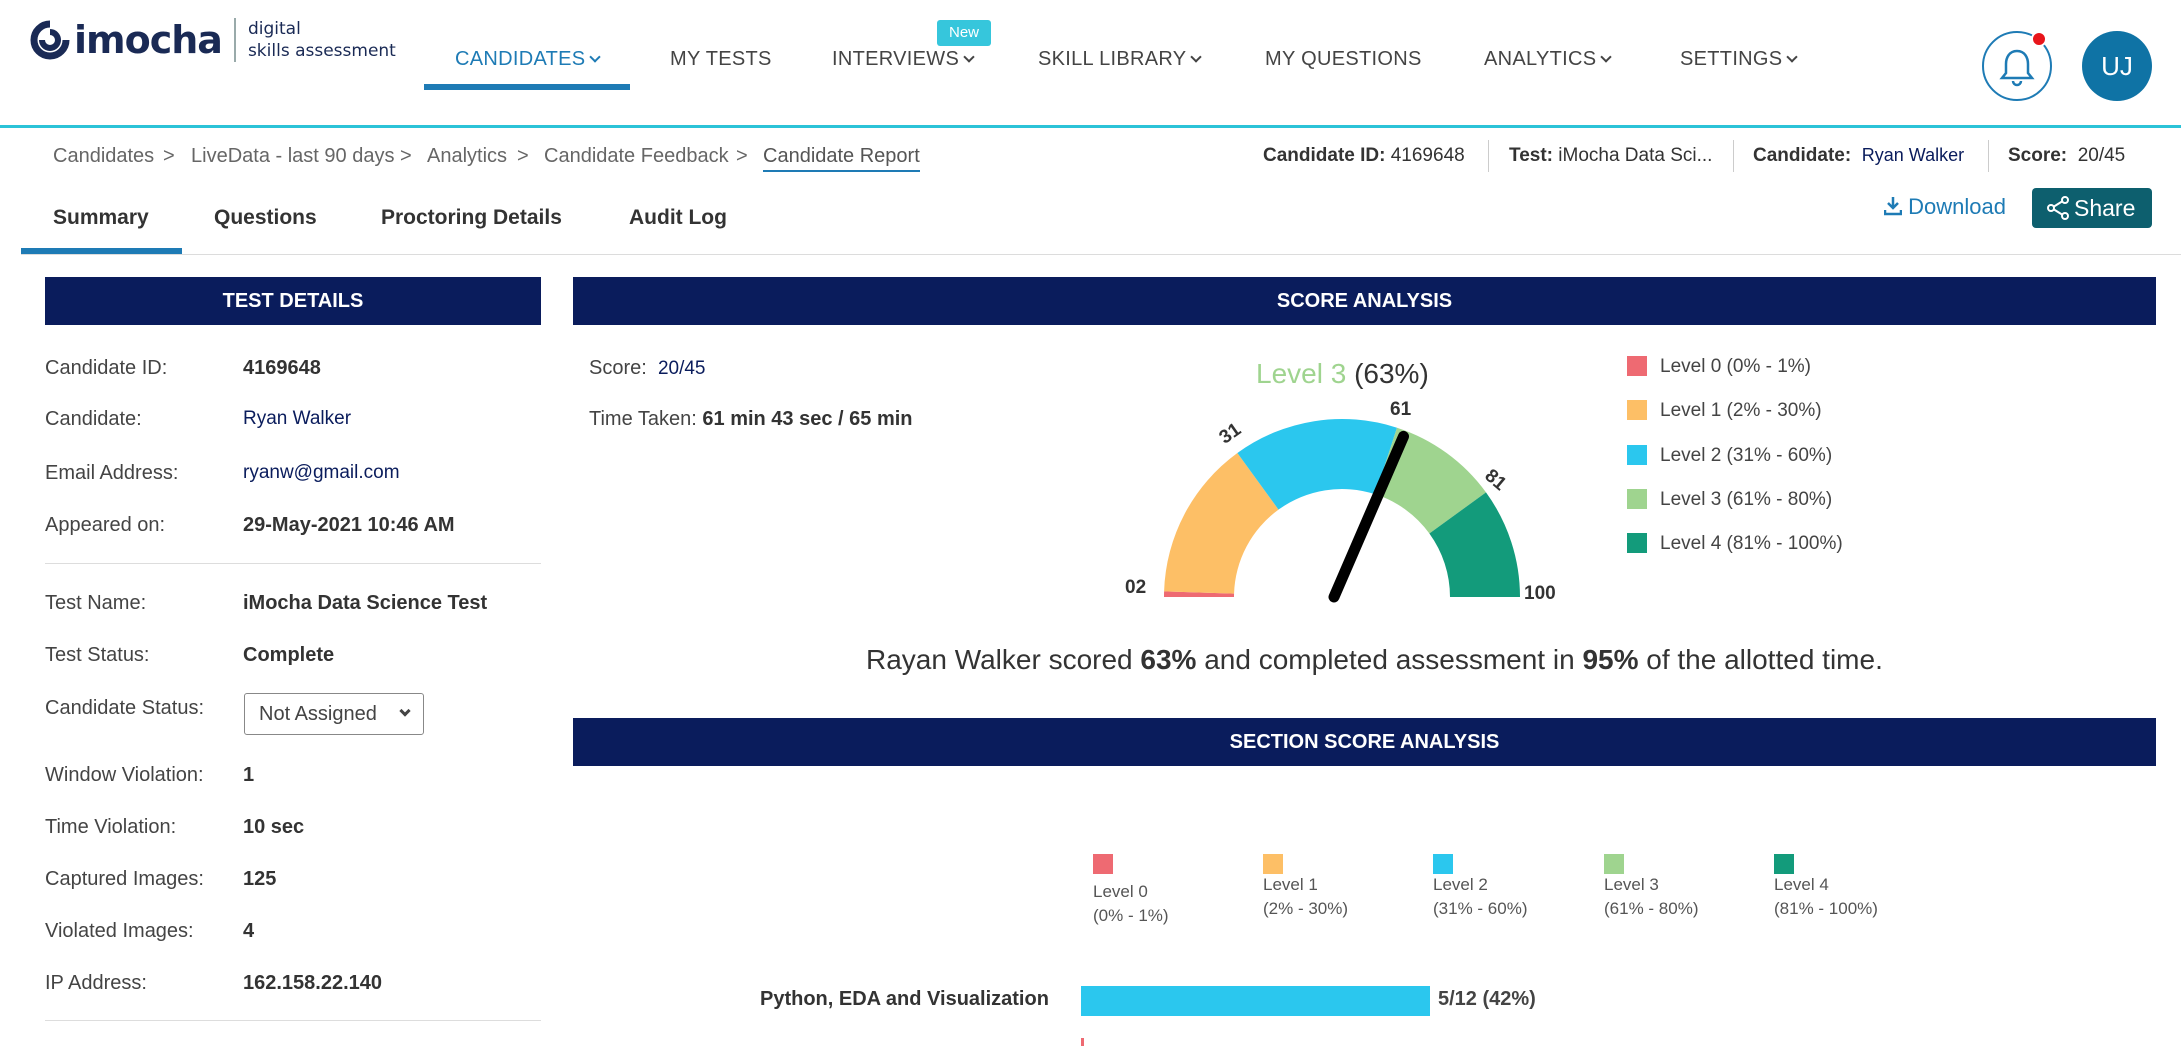 Image resolution: width=2181 pixels, height=1046 pixels. Describe the element at coordinates (119, 931) in the screenshot. I see `detail-label: Violated Images:` at that location.